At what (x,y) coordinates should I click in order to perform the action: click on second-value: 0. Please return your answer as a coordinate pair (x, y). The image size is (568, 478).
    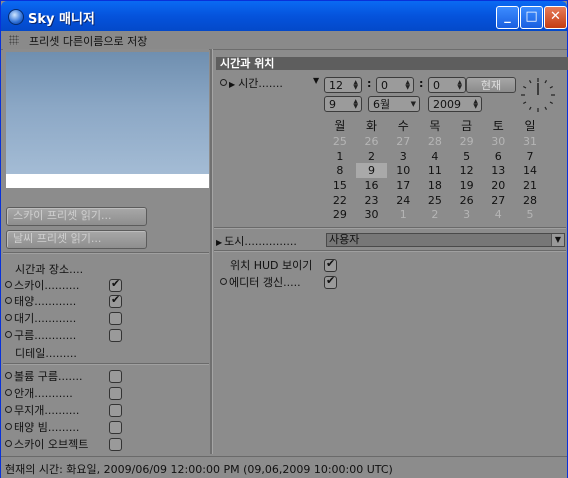
    Looking at the image, I should click on (436, 85).